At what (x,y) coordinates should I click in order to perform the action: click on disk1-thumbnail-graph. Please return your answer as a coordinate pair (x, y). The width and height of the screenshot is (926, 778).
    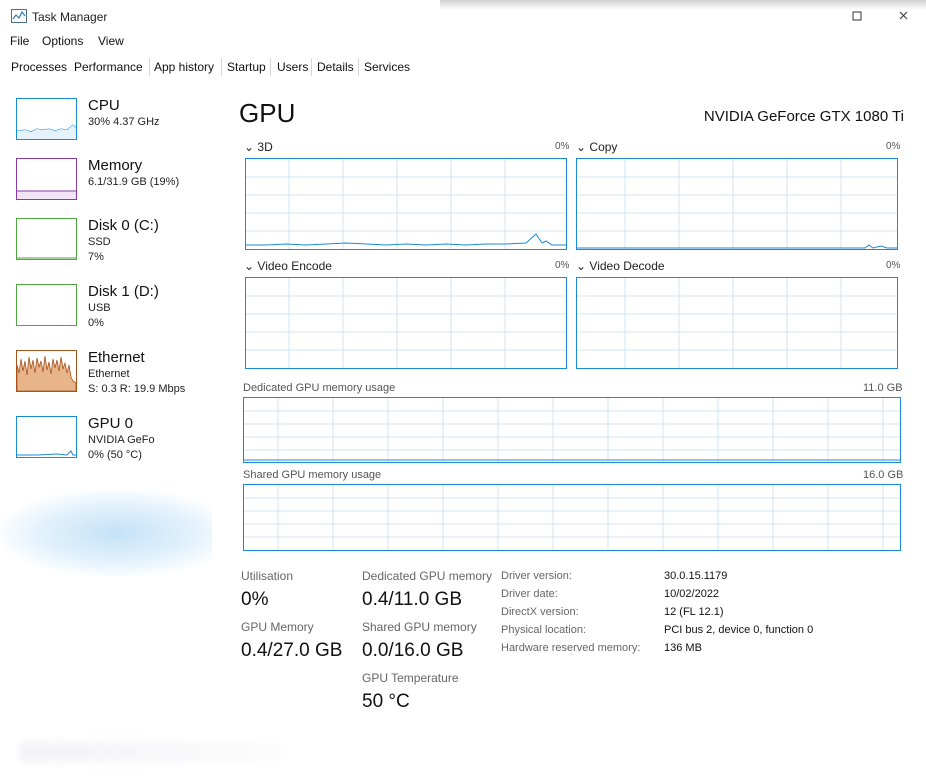
    Looking at the image, I should click on (46, 305).